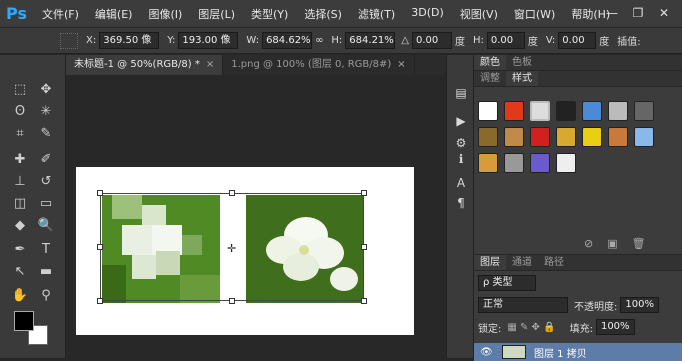  What do you see at coordinates (20, 204) in the screenshot?
I see `eraser-tool-icon: ◫` at bounding box center [20, 204].